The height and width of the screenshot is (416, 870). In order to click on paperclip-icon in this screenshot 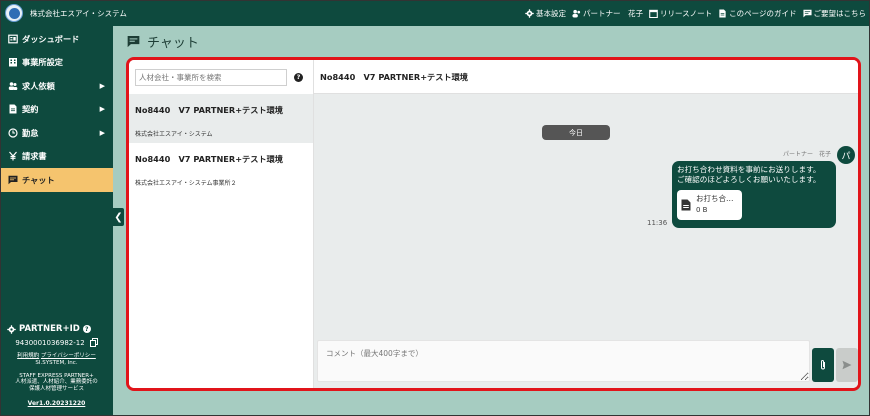, I will do `click(823, 365)`.